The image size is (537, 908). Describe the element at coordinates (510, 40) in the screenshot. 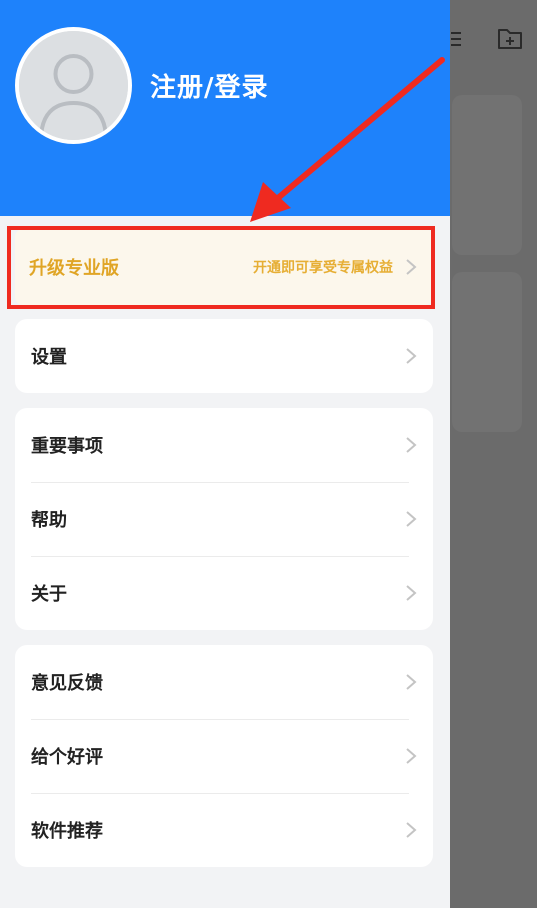

I see `new-folder-icon` at that location.